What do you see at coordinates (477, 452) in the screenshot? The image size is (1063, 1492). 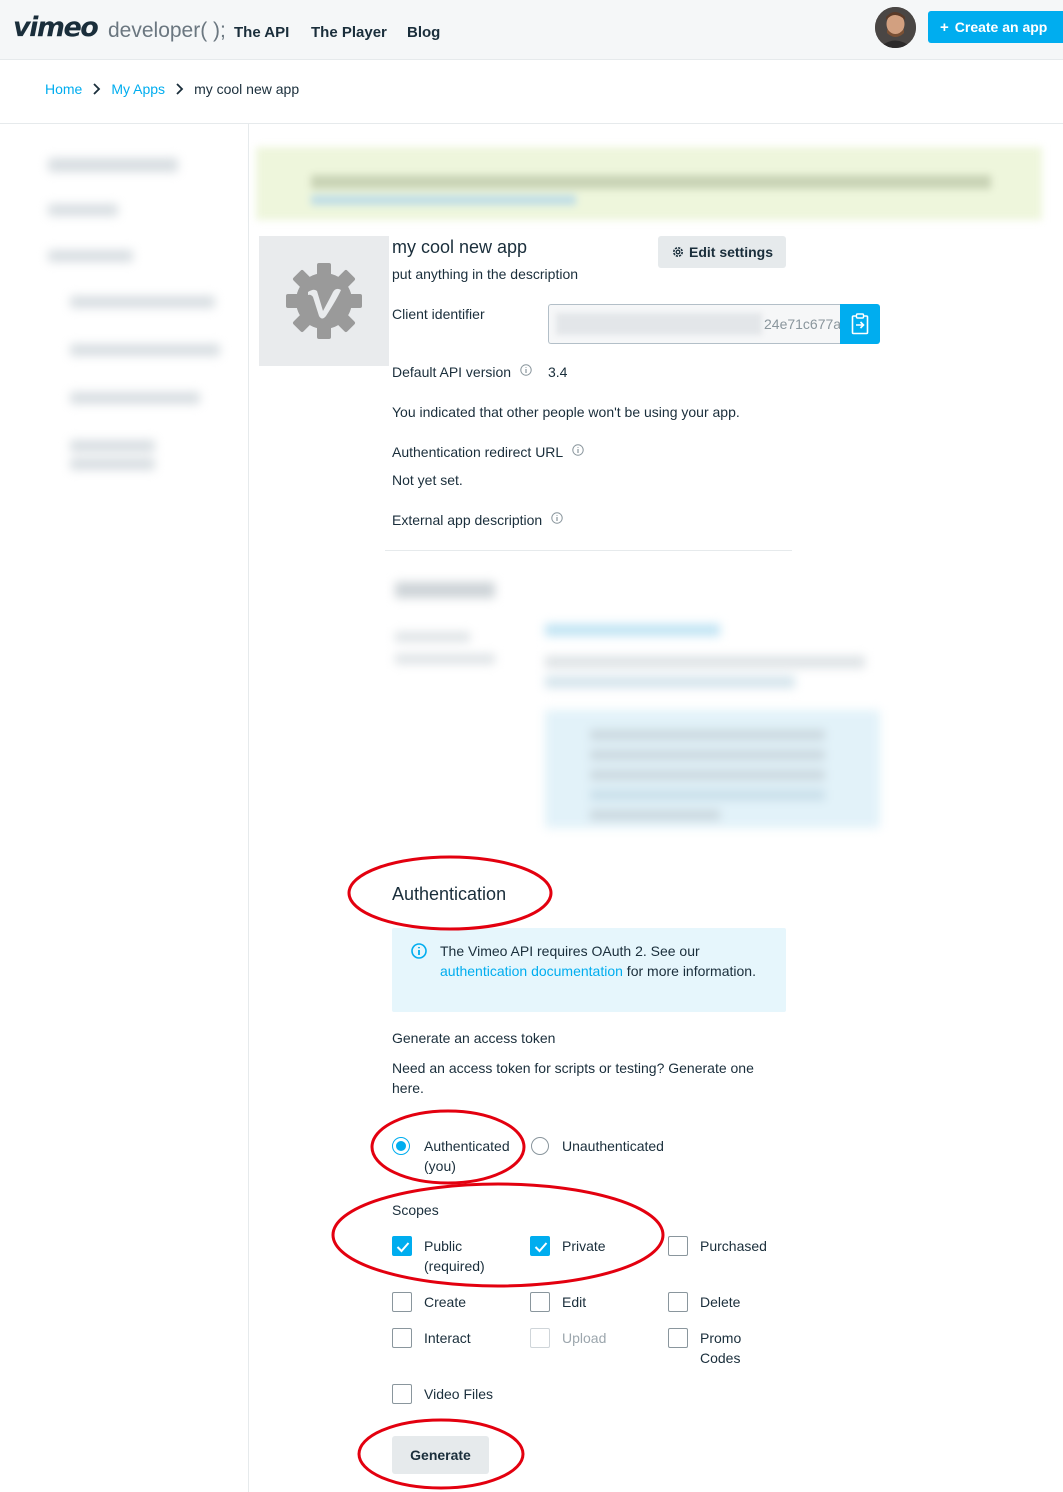 I see `redirect-url-label: Authentication redirect URL` at bounding box center [477, 452].